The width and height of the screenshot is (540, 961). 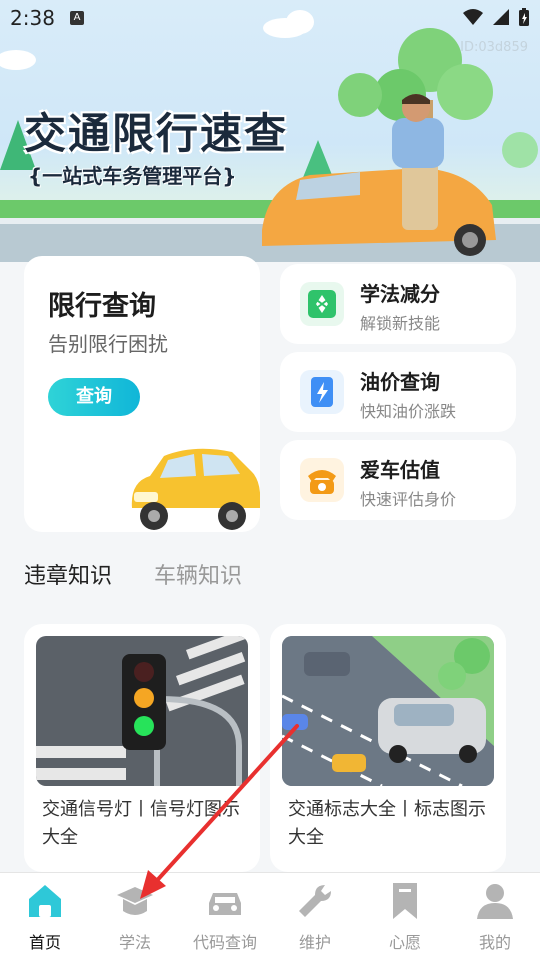 What do you see at coordinates (198, 574) in the screenshot?
I see `tab-vehicle-knowledge: 车辆知识` at bounding box center [198, 574].